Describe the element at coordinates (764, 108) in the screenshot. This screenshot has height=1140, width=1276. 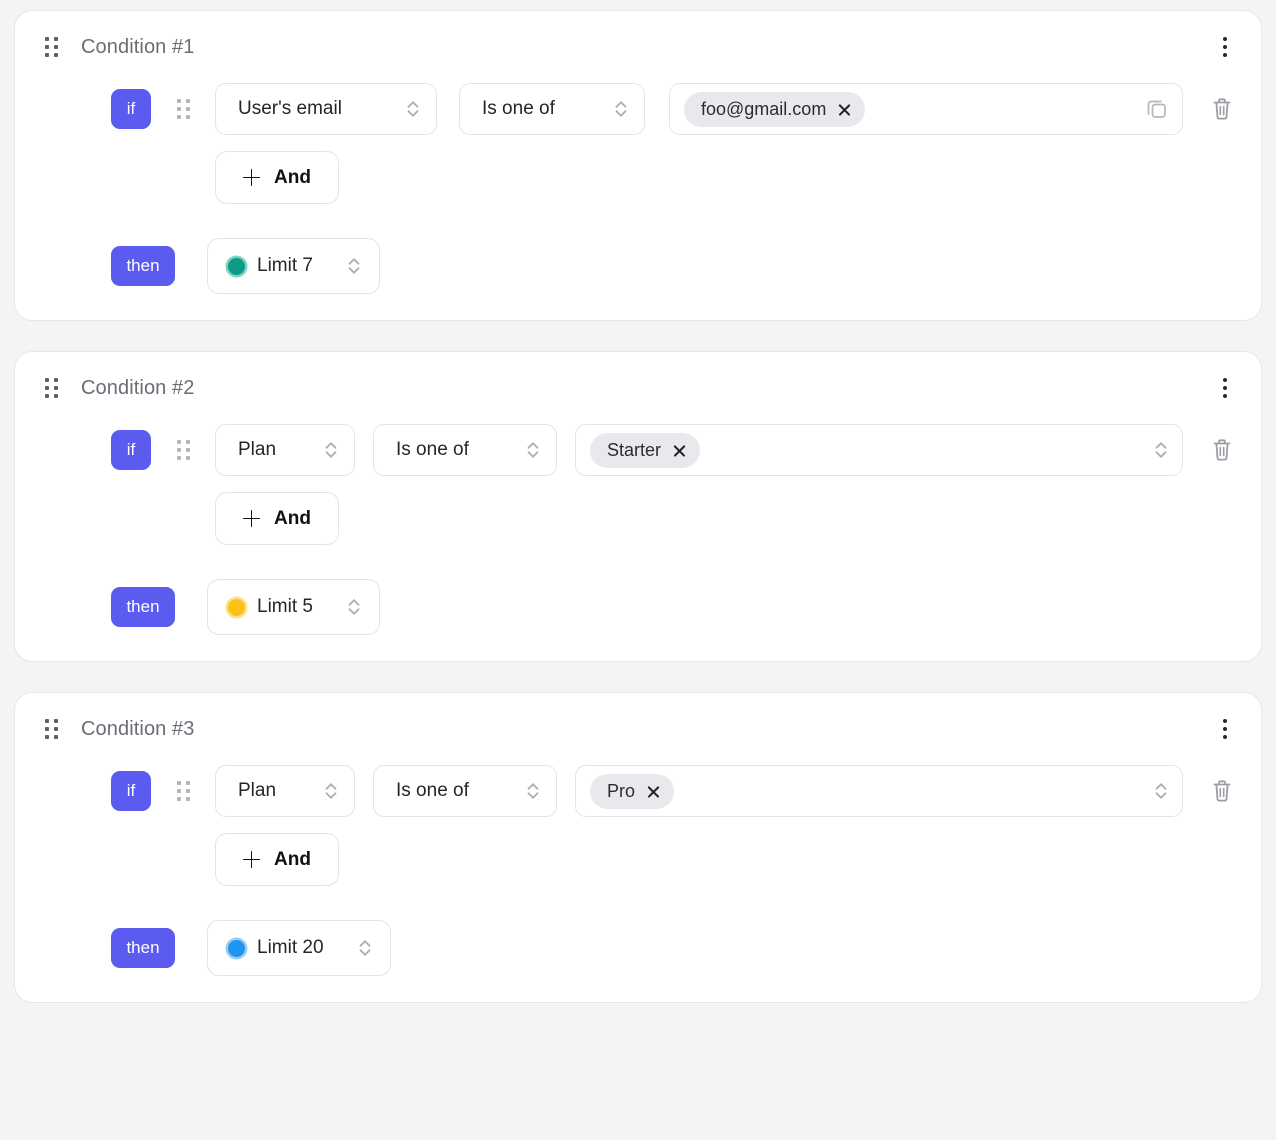
I see `value-chip-label: foo@gmail.com` at that location.